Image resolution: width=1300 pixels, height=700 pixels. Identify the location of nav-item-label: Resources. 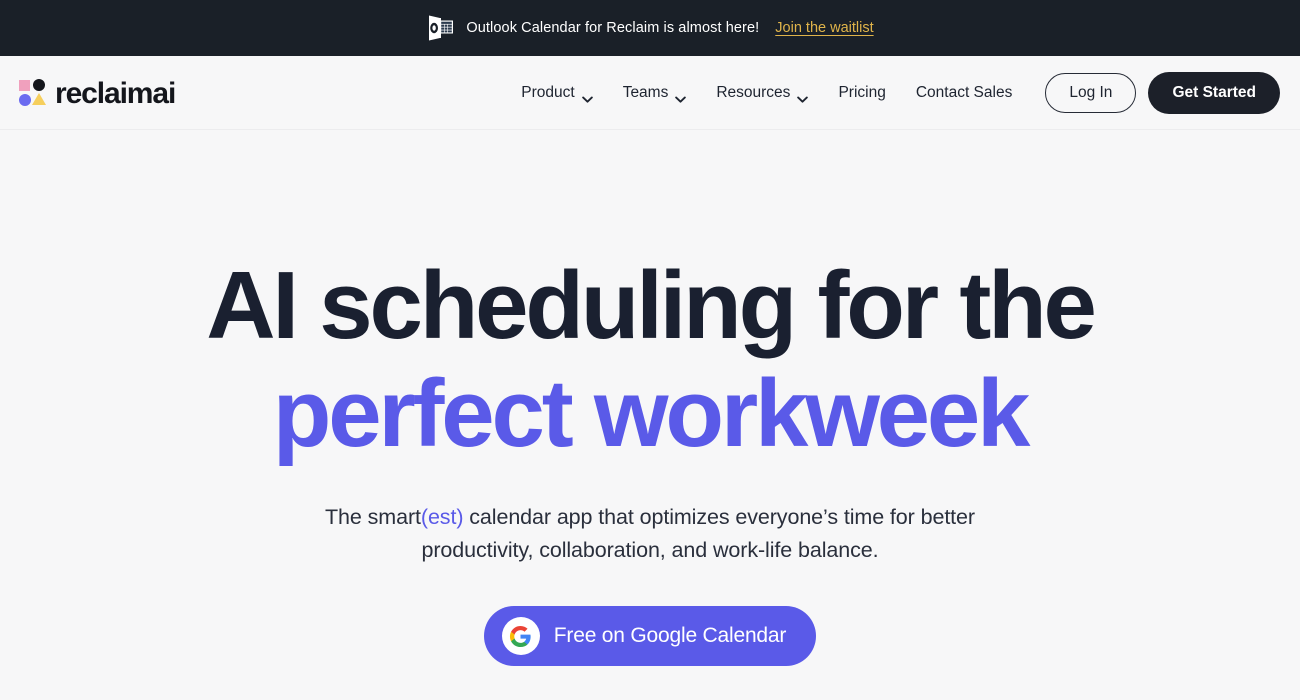
(753, 92).